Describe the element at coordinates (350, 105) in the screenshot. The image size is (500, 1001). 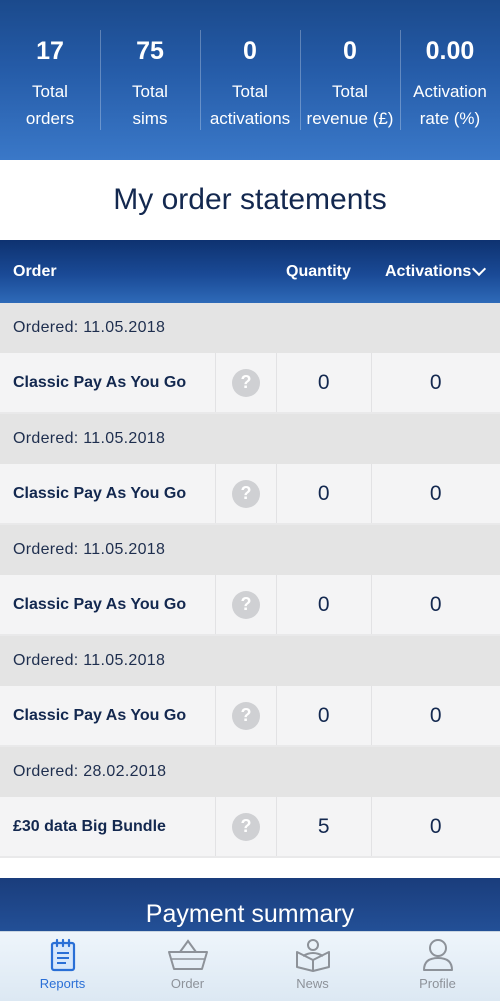
I see `stat-label: Total revenue (£)` at that location.